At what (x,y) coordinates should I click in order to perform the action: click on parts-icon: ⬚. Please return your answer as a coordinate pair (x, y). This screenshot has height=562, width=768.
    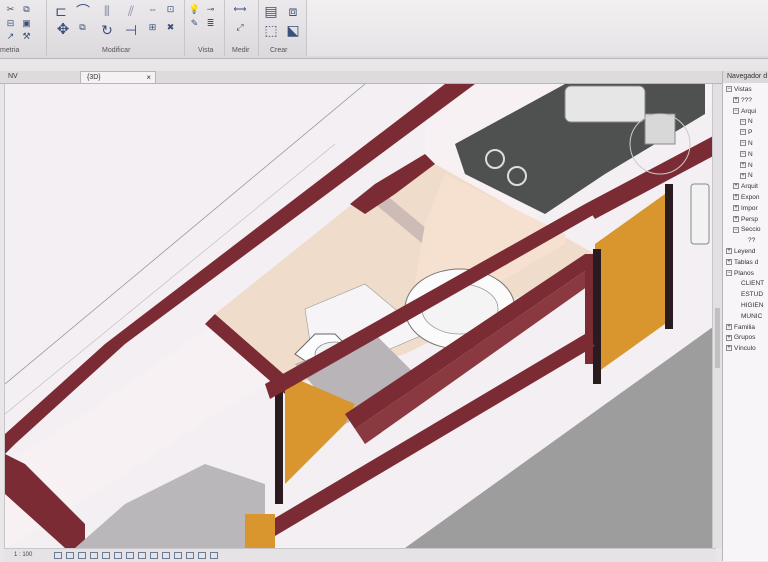
    Looking at the image, I should click on (271, 30).